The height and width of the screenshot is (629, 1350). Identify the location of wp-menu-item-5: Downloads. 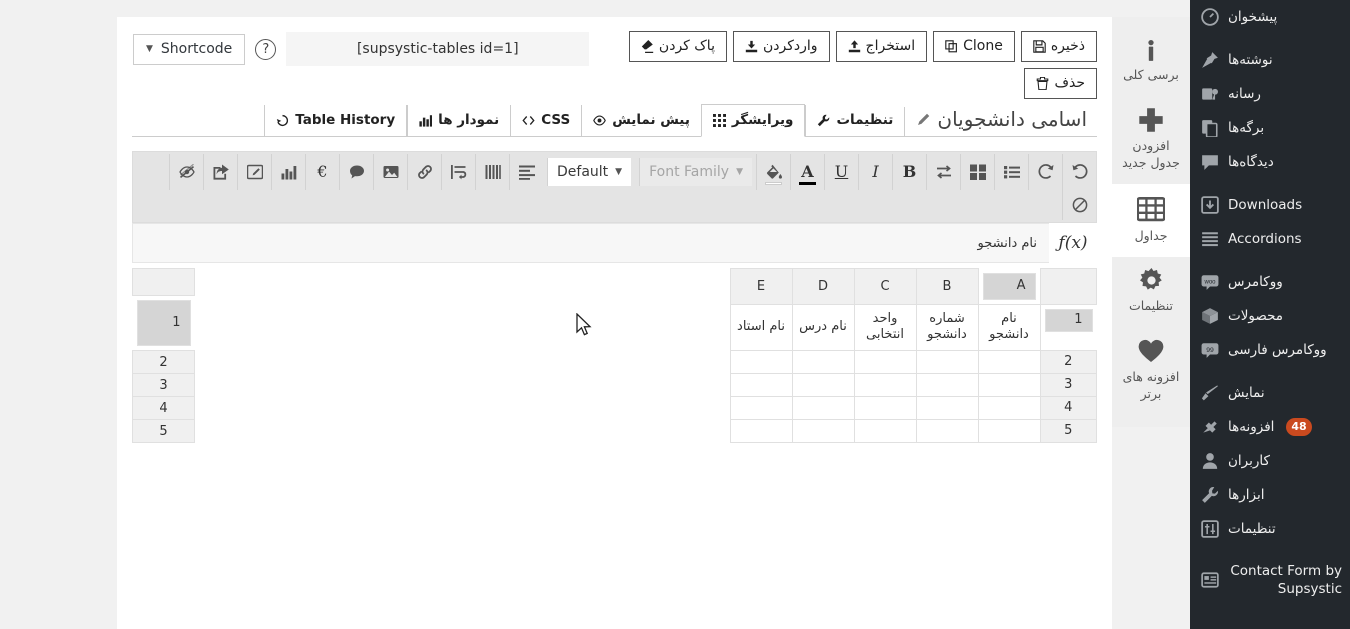
(1270, 205).